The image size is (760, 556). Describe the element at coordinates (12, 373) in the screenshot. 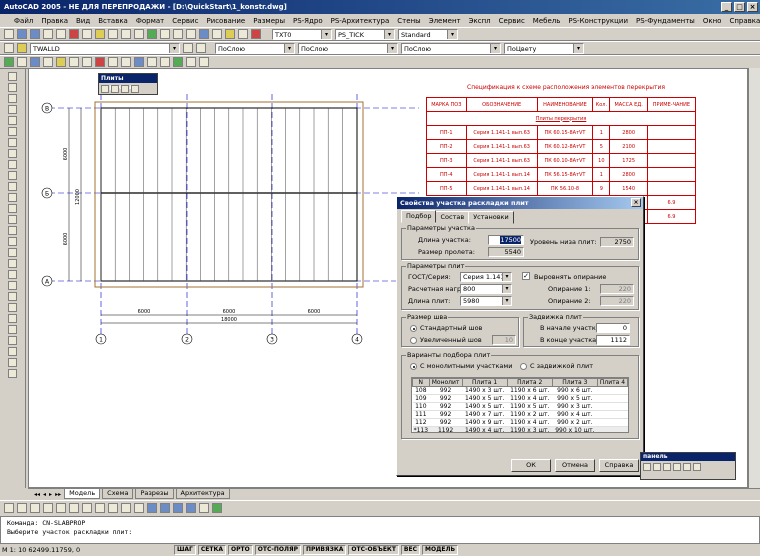

I see `stretch-icon` at that location.